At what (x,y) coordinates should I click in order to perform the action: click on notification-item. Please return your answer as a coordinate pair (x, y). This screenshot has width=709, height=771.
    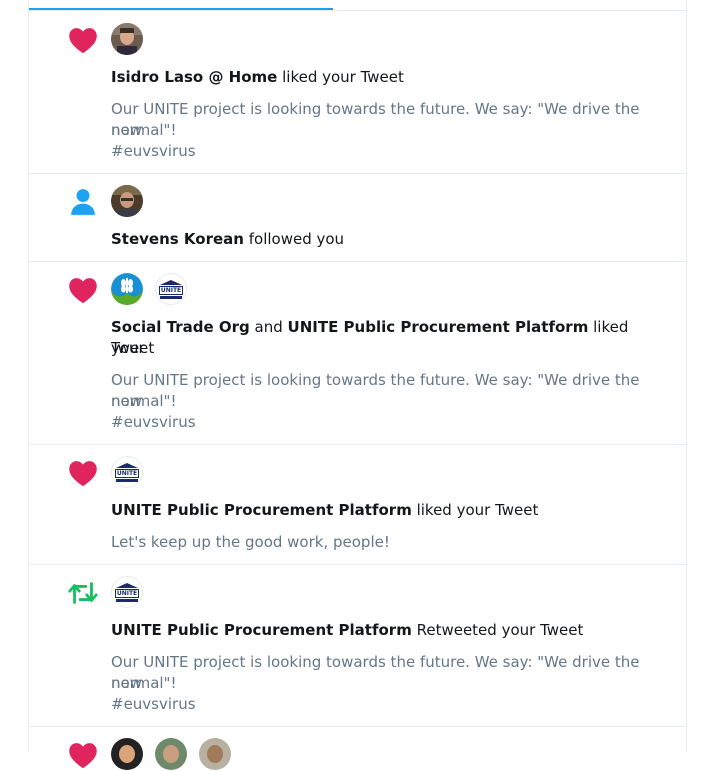
    Looking at the image, I should click on (357, 748).